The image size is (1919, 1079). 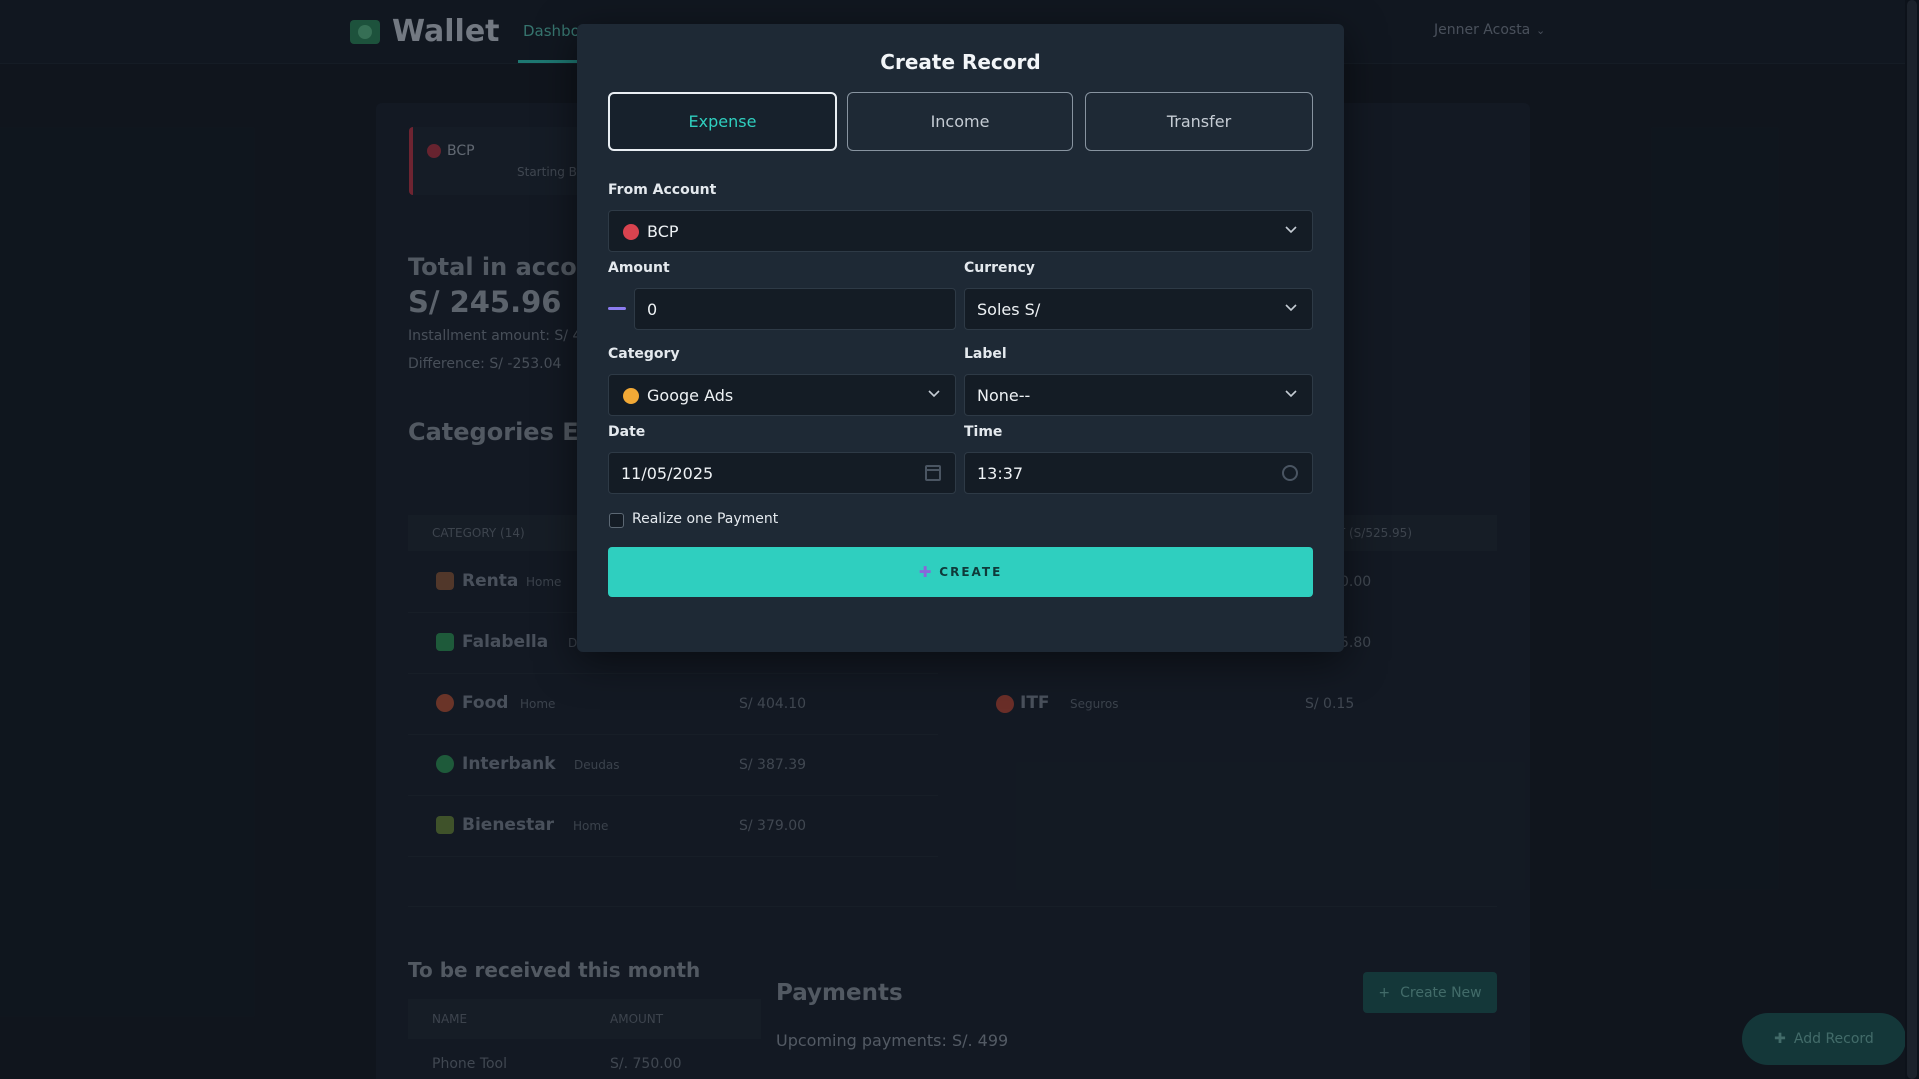 What do you see at coordinates (631, 232) in the screenshot?
I see `account-color-dot` at bounding box center [631, 232].